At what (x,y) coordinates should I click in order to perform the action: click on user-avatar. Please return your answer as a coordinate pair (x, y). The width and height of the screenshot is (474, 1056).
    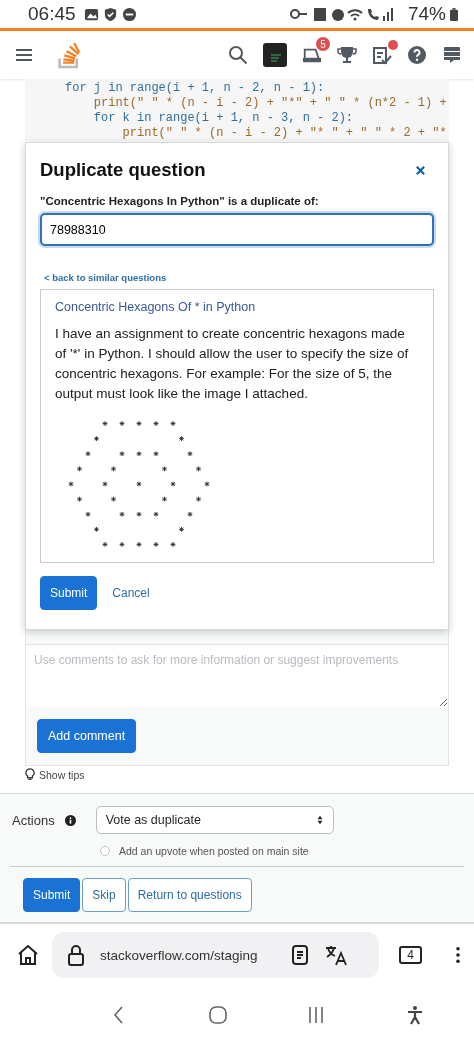
    Looking at the image, I should click on (275, 55).